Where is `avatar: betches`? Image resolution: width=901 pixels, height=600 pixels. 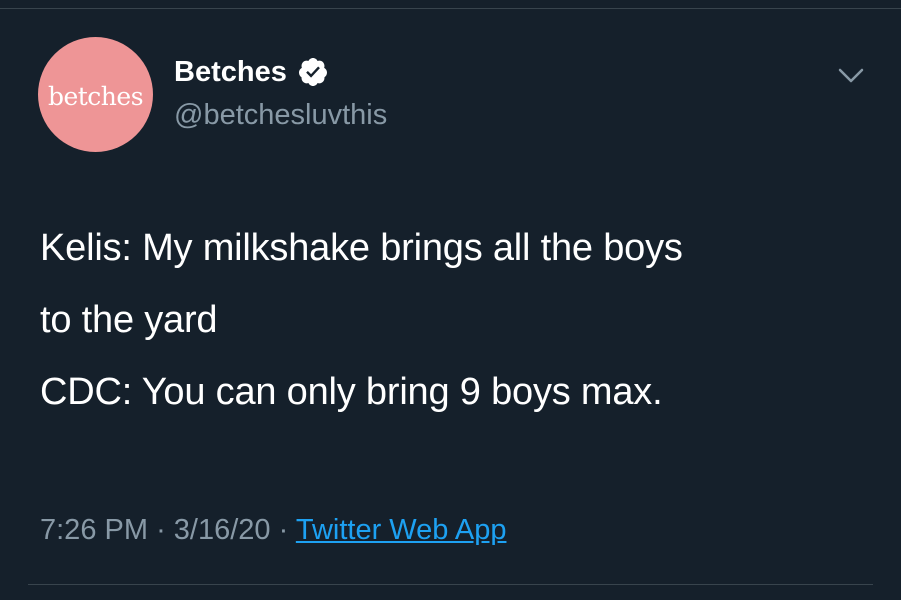
avatar: betches is located at coordinates (95, 94).